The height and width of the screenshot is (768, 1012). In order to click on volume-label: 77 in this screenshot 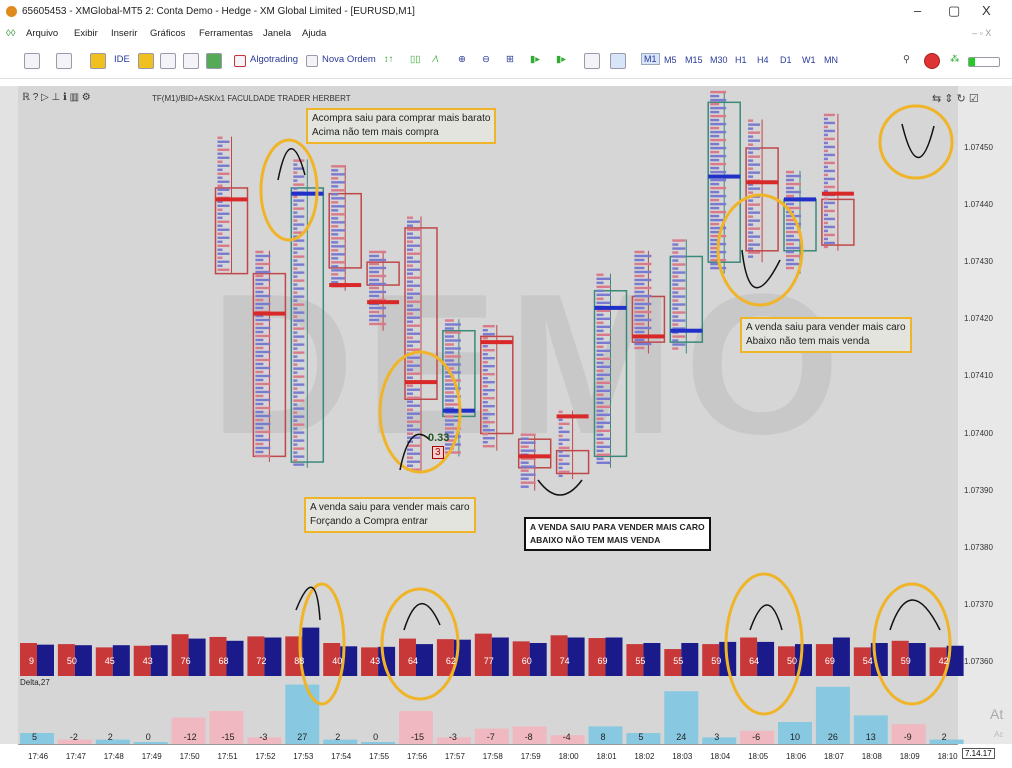, I will do `click(488, 661)`.